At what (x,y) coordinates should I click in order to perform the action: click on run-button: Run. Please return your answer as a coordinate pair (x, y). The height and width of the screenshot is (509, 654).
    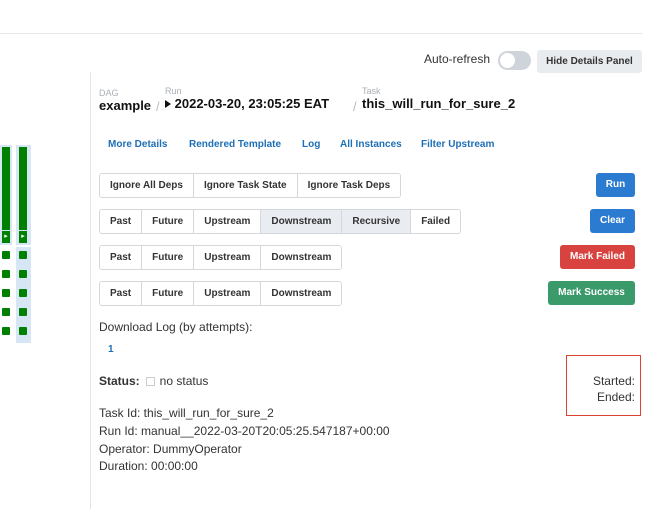
    Looking at the image, I should click on (615, 185).